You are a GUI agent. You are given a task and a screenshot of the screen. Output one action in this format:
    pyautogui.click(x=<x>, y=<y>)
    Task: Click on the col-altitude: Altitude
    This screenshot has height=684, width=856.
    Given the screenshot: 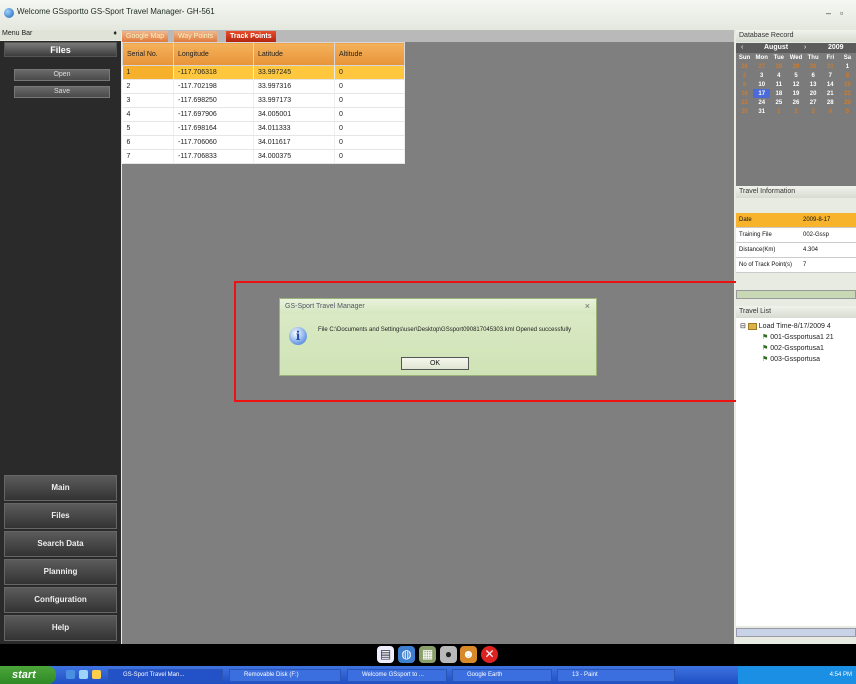 What is the action you would take?
    pyautogui.click(x=369, y=54)
    